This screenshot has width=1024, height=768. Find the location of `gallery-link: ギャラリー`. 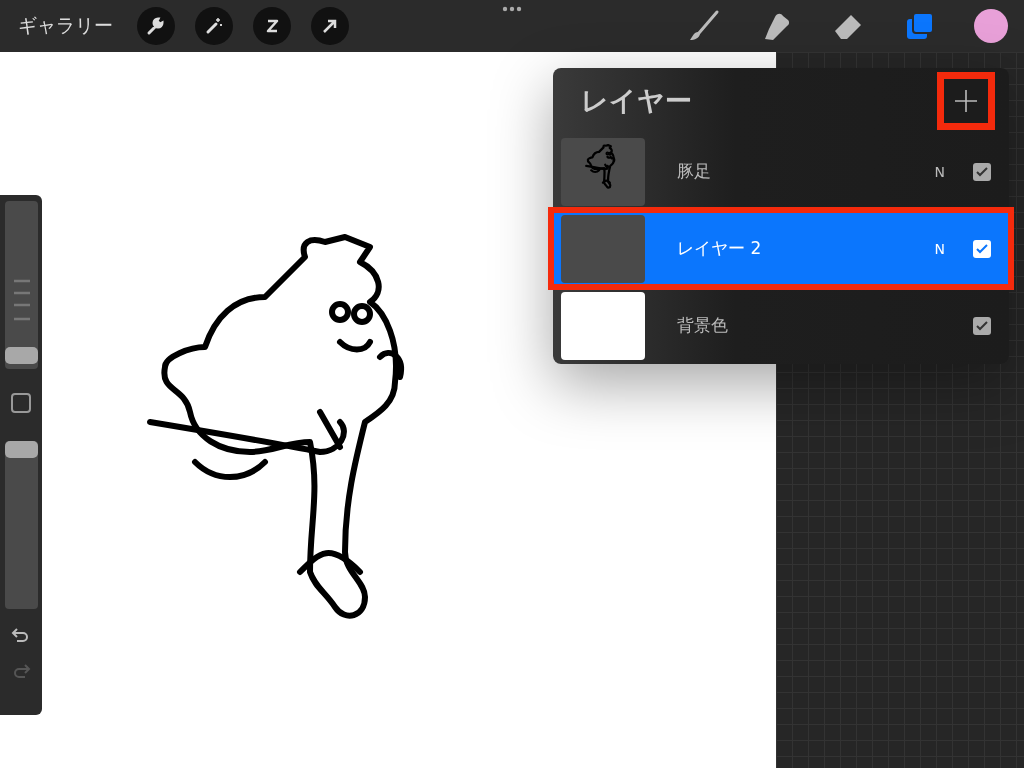

gallery-link: ギャラリー is located at coordinates (65, 26).